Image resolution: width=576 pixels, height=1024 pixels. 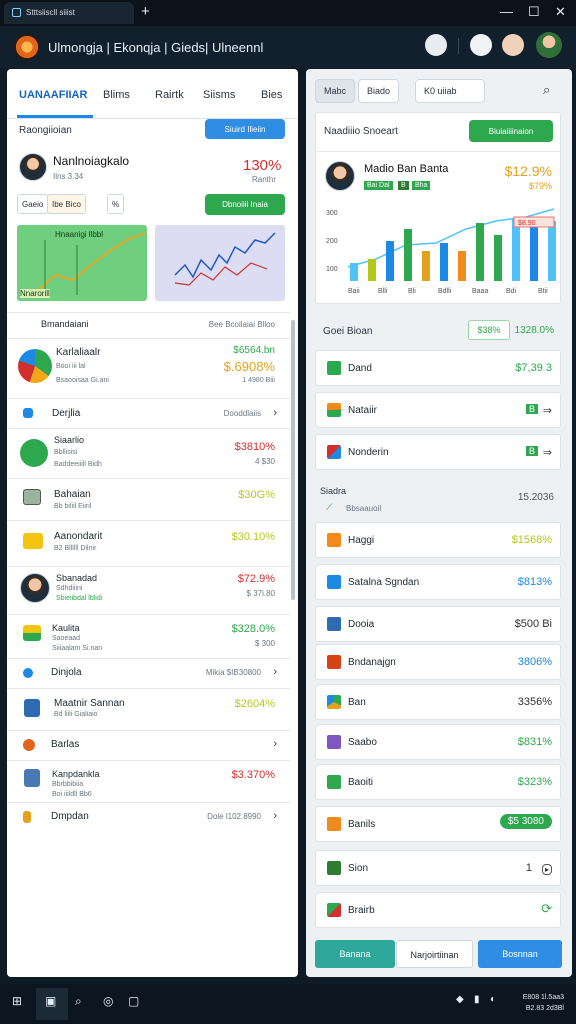 I want to click on y-tick: 300, so click(x=332, y=213).